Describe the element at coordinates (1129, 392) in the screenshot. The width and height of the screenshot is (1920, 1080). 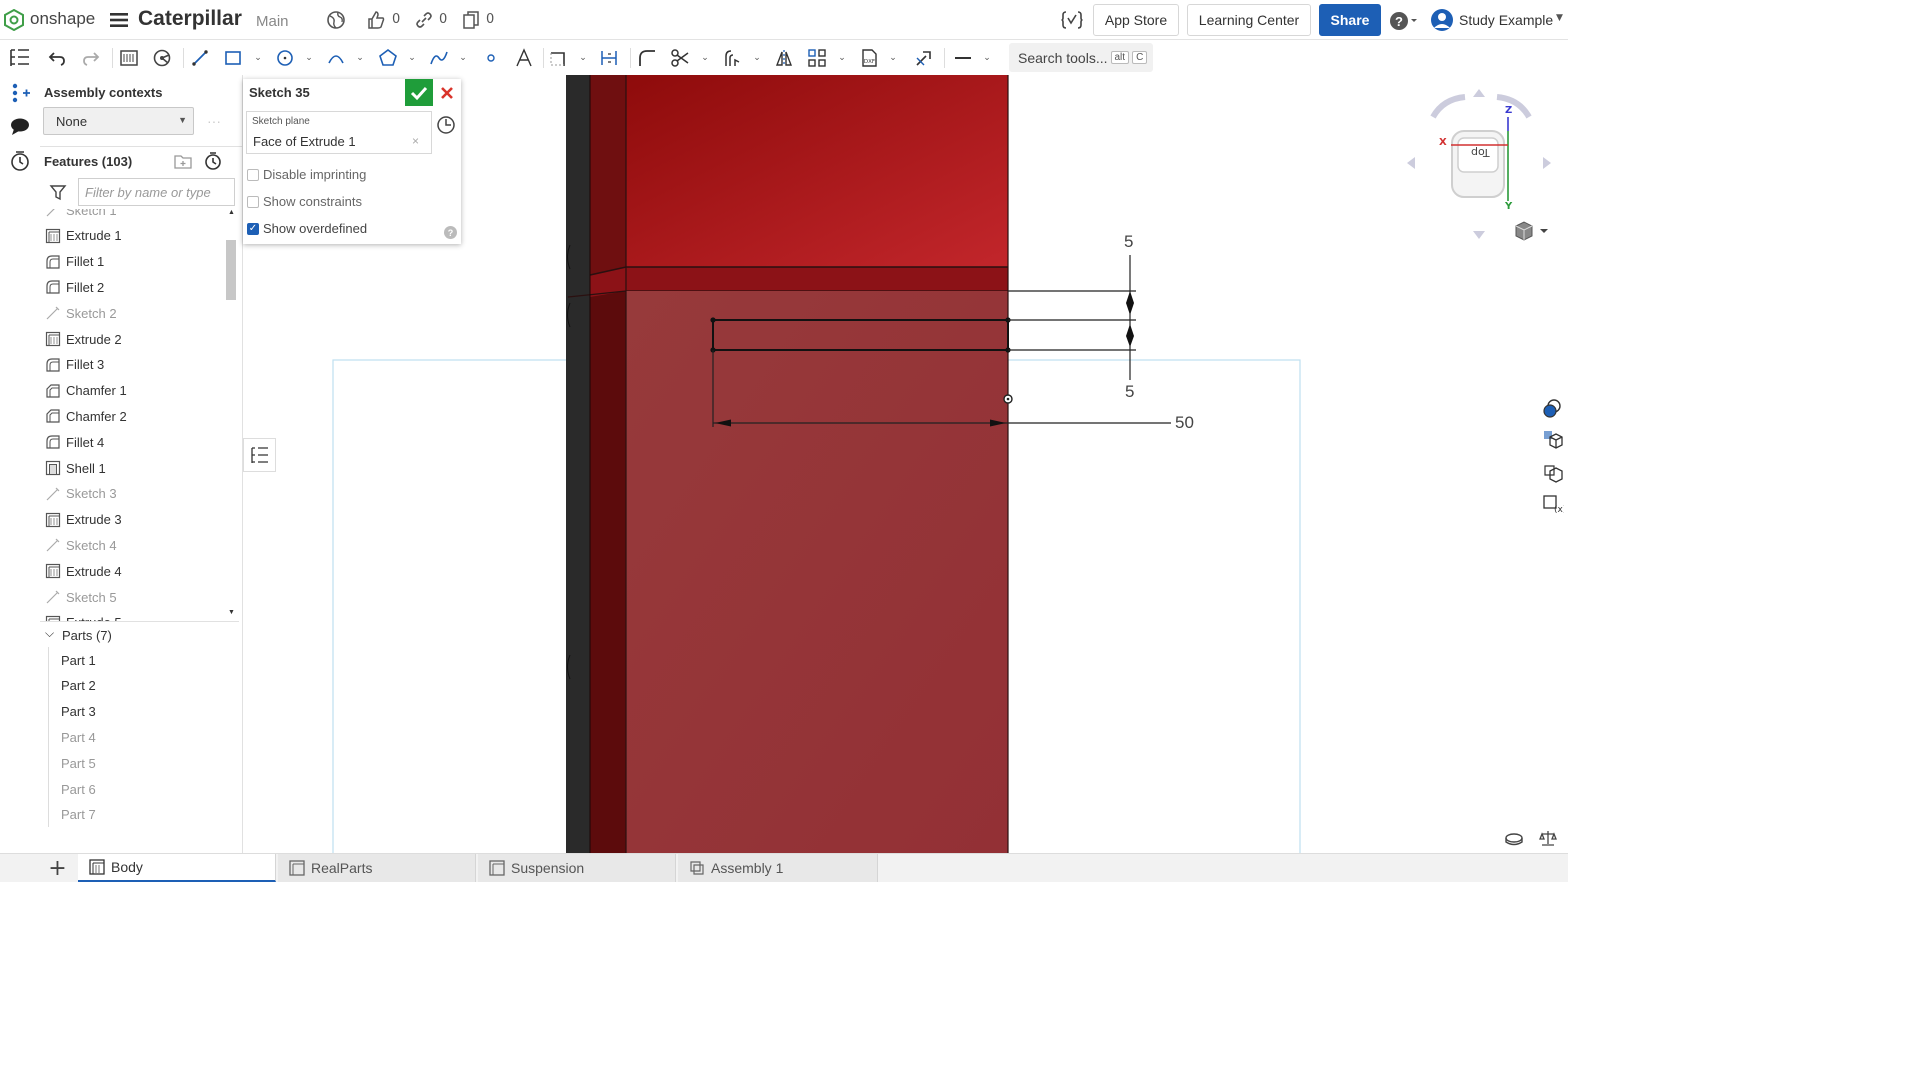
I see `dimension-label-bottom: 5` at that location.